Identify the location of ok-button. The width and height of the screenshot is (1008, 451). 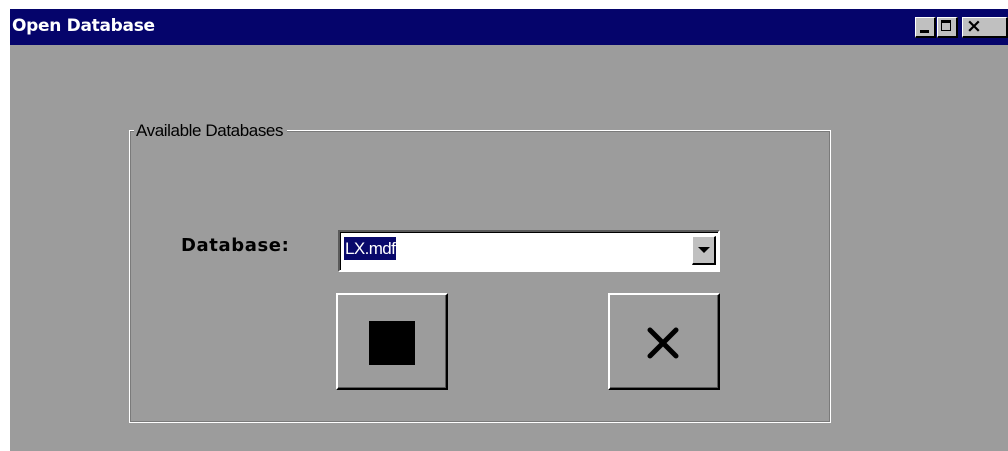
(392, 341).